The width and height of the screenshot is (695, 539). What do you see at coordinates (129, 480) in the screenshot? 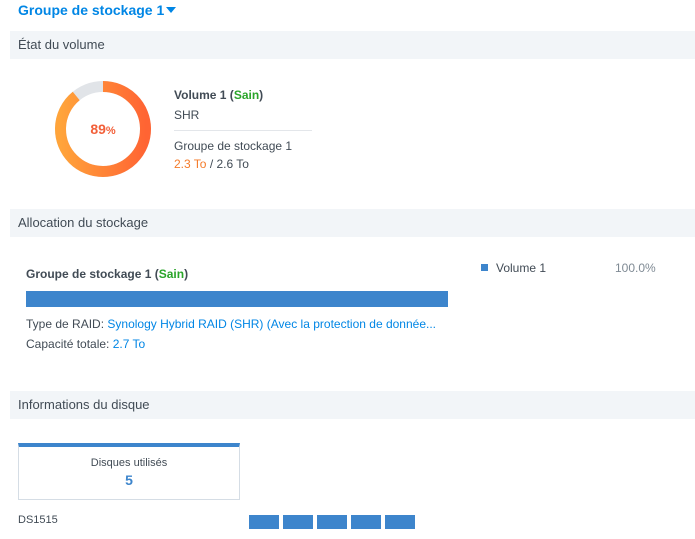
I see `disks-used-count: 5` at bounding box center [129, 480].